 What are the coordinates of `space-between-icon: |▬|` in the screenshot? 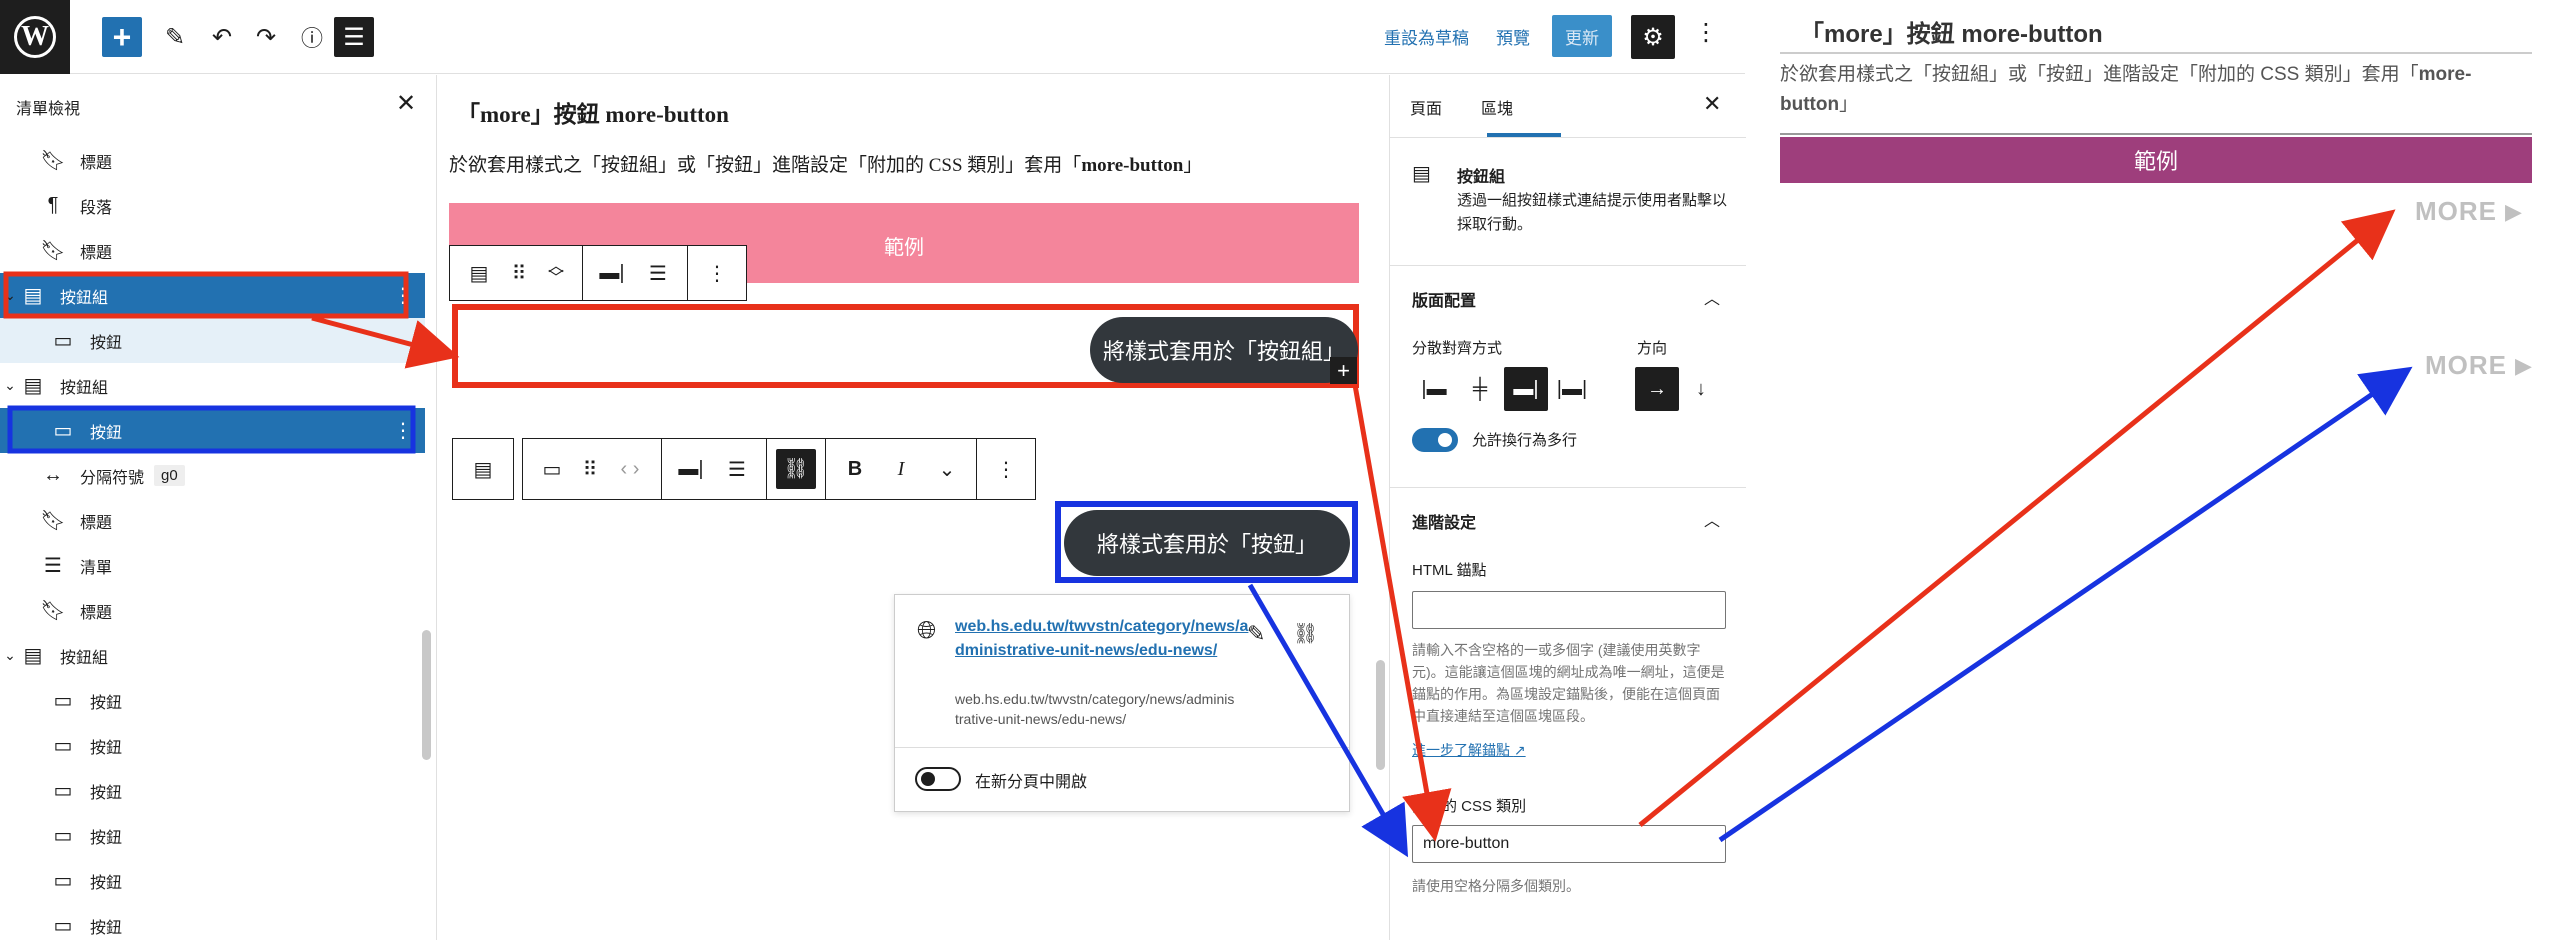 It's located at (1572, 389).